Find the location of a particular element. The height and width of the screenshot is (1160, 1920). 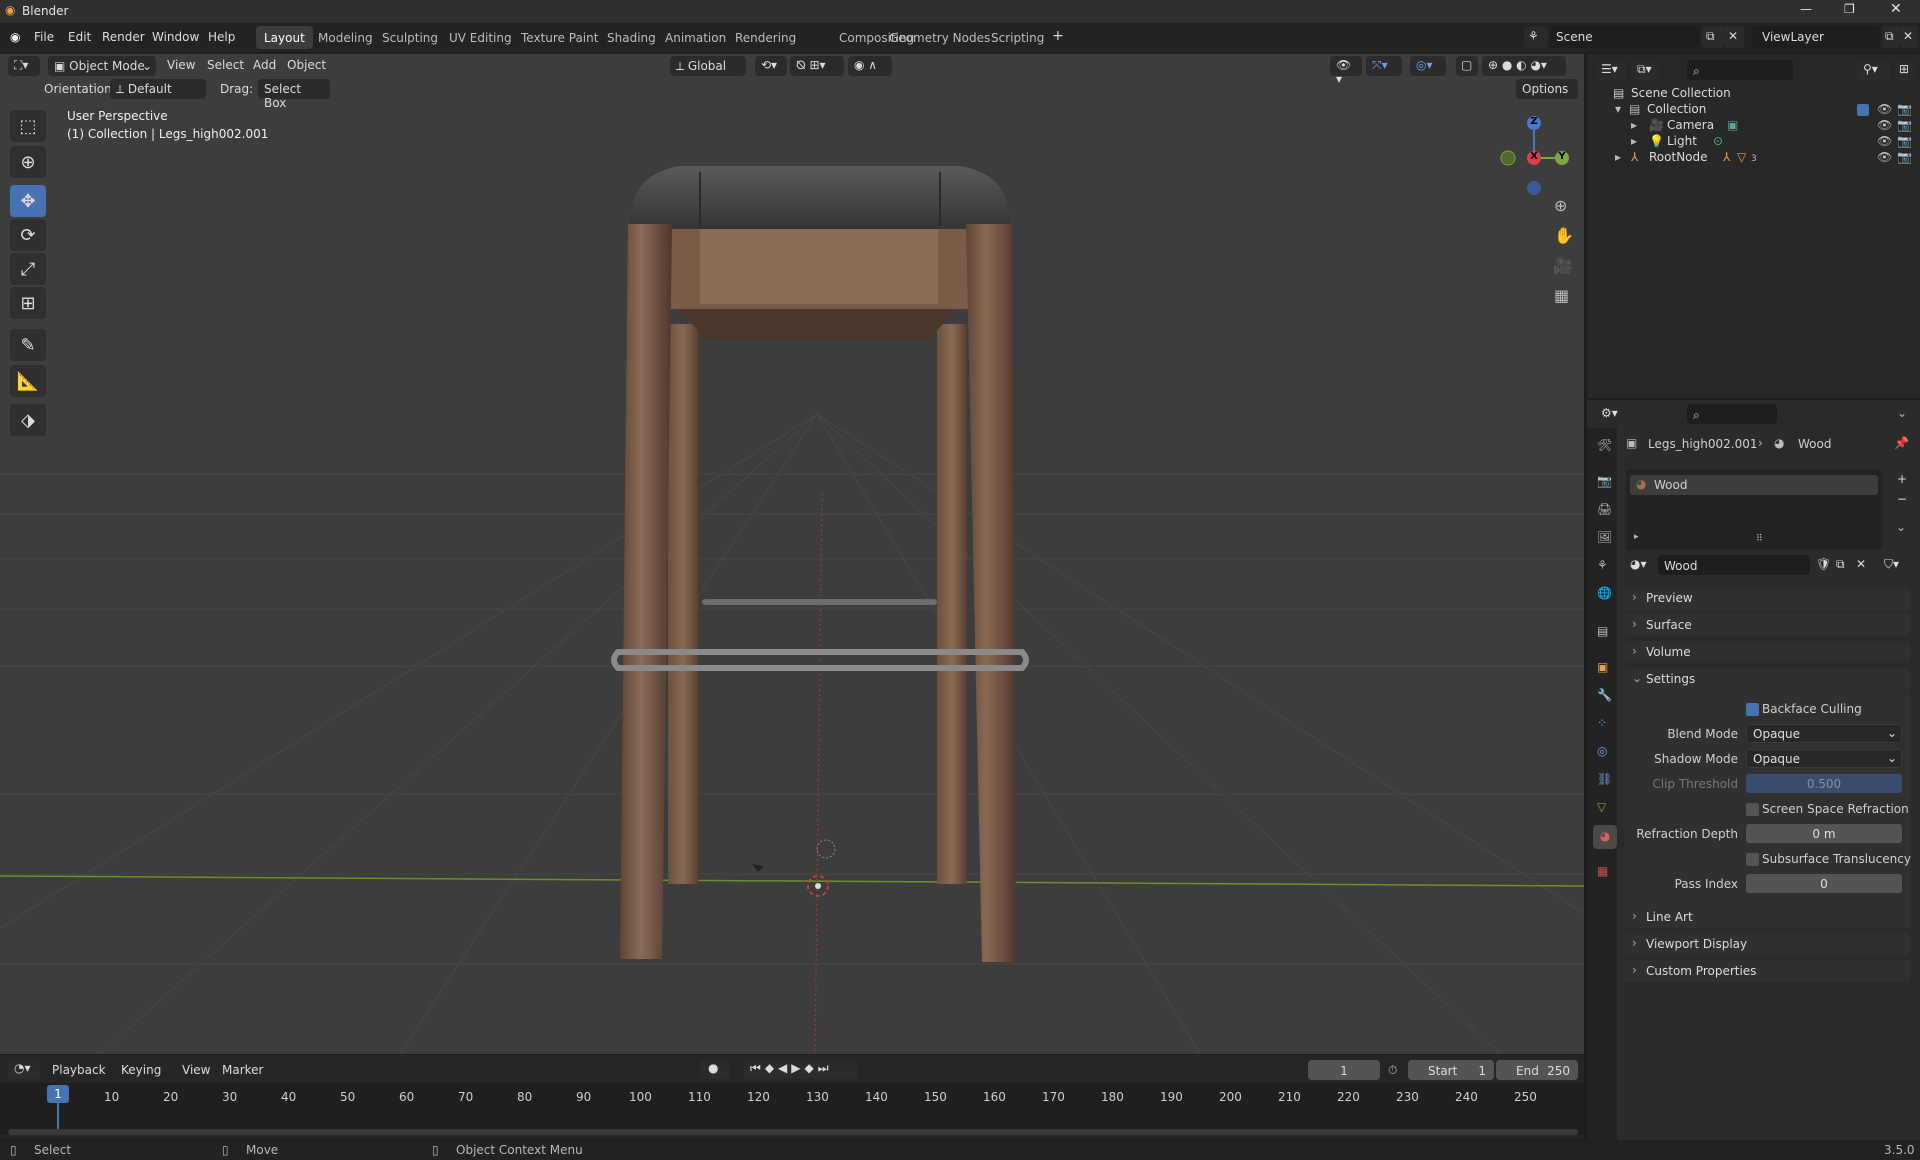

visibility-icon: 👁▾ is located at coordinates (1346, 71).